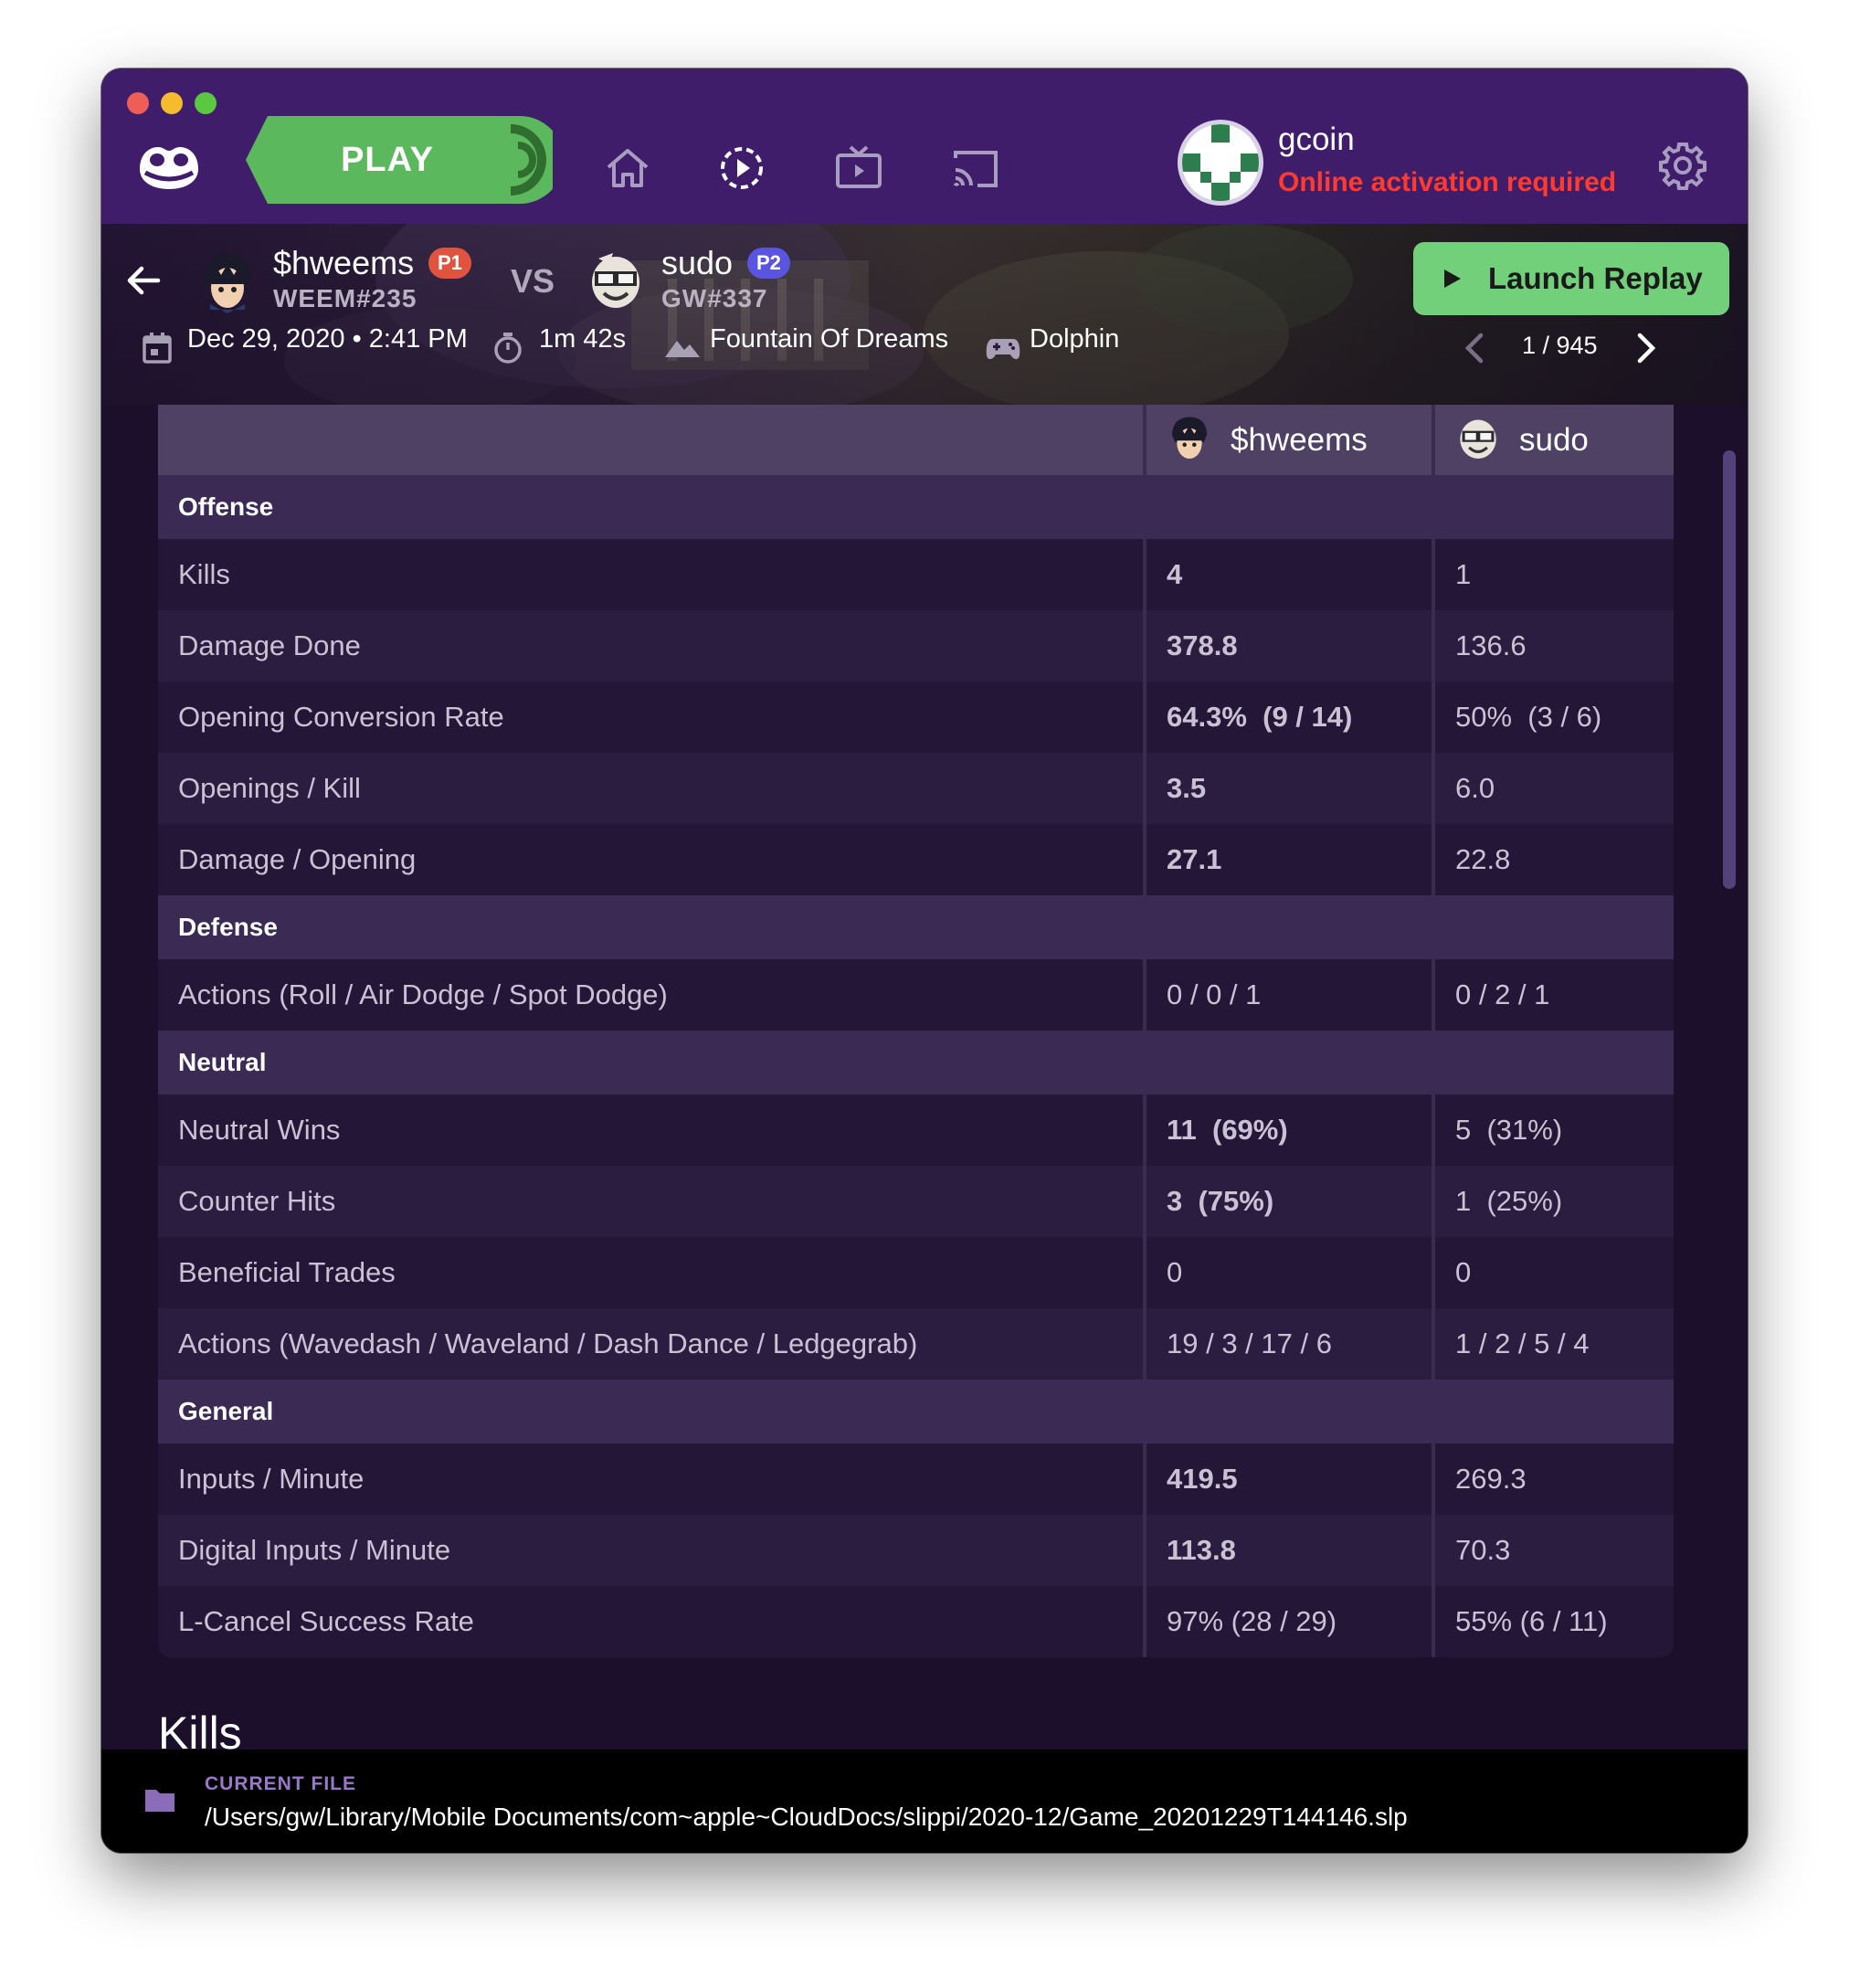 The width and height of the screenshot is (1849, 1988). What do you see at coordinates (651, 995) in the screenshot?
I see `stat-label: Actions (Roll / Air Dodge / Spot Dodge)` at bounding box center [651, 995].